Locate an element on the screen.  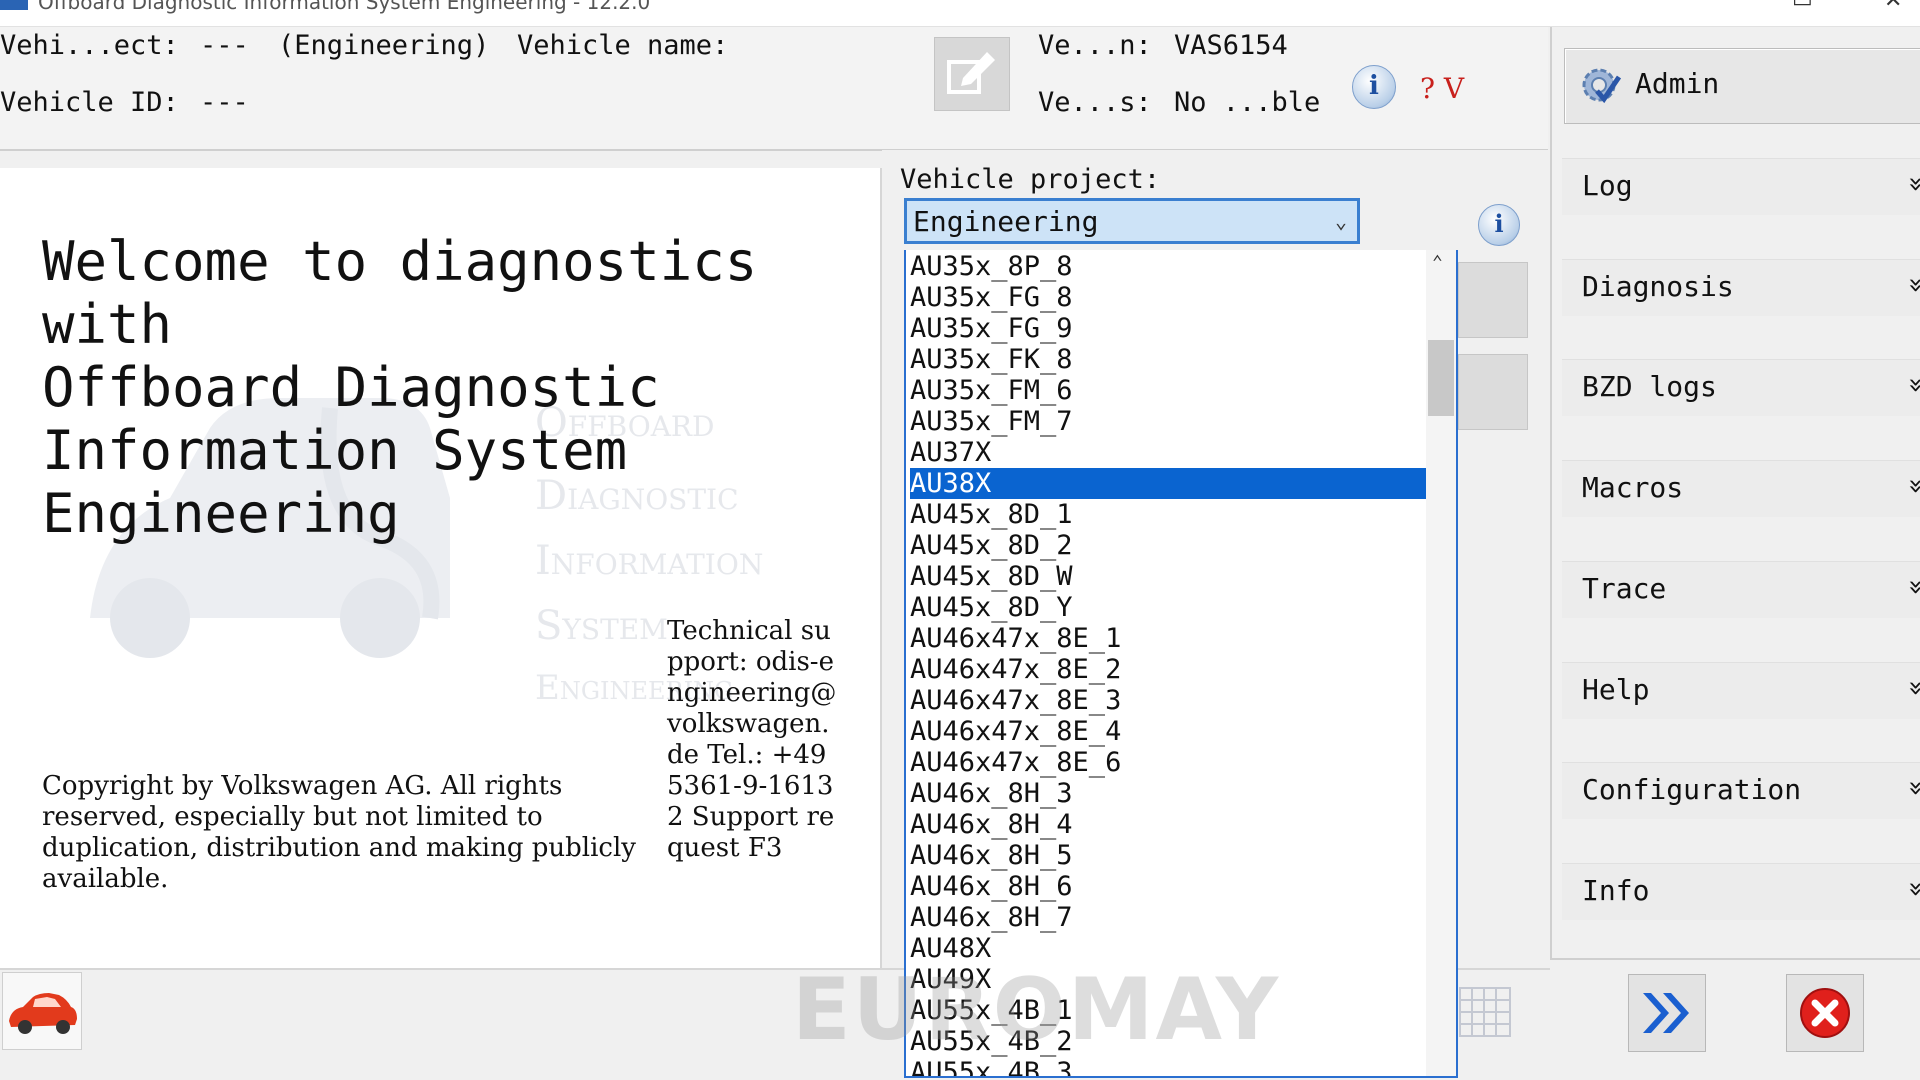
admin-gear-icon is located at coordinates (1602, 86).